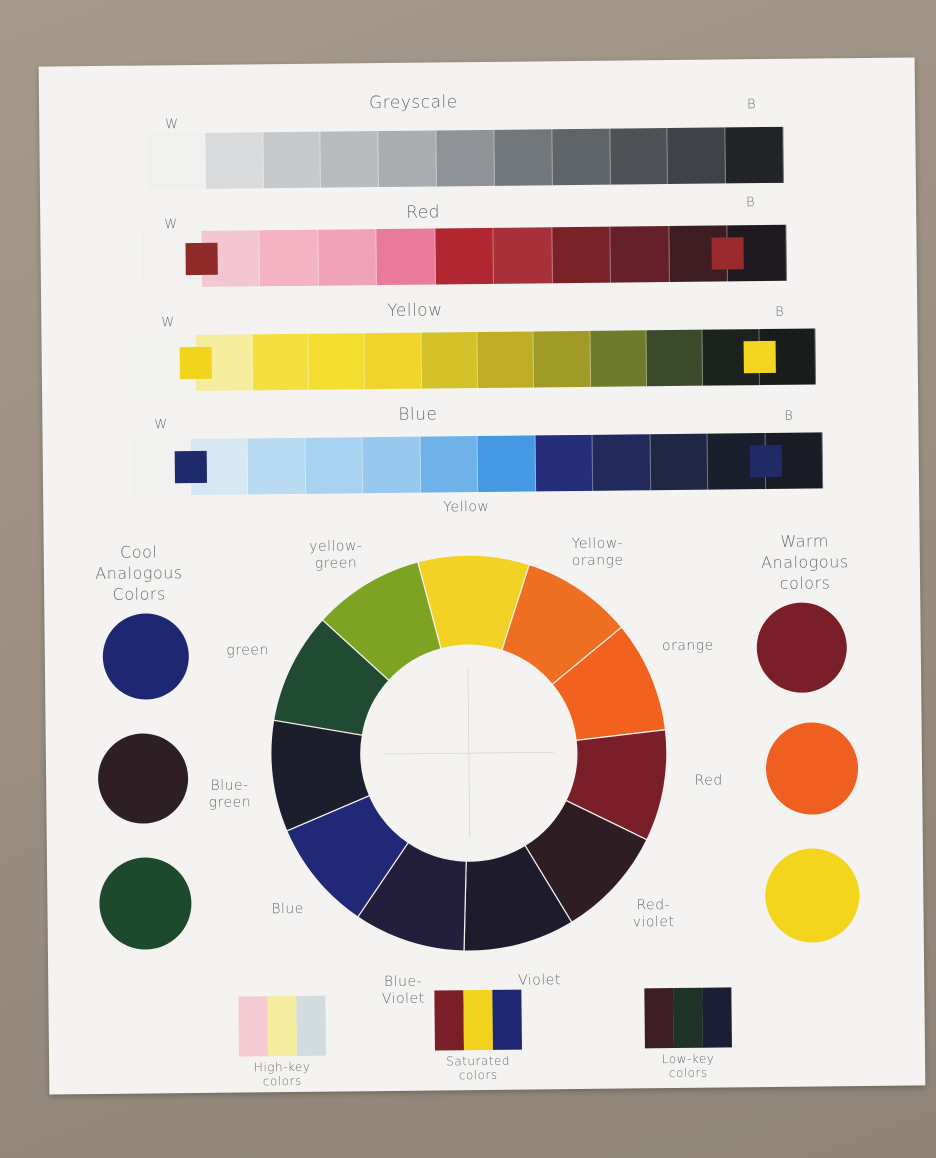  Describe the element at coordinates (688, 1066) in the screenshot. I see `scheme-label: Low-key colors` at that location.